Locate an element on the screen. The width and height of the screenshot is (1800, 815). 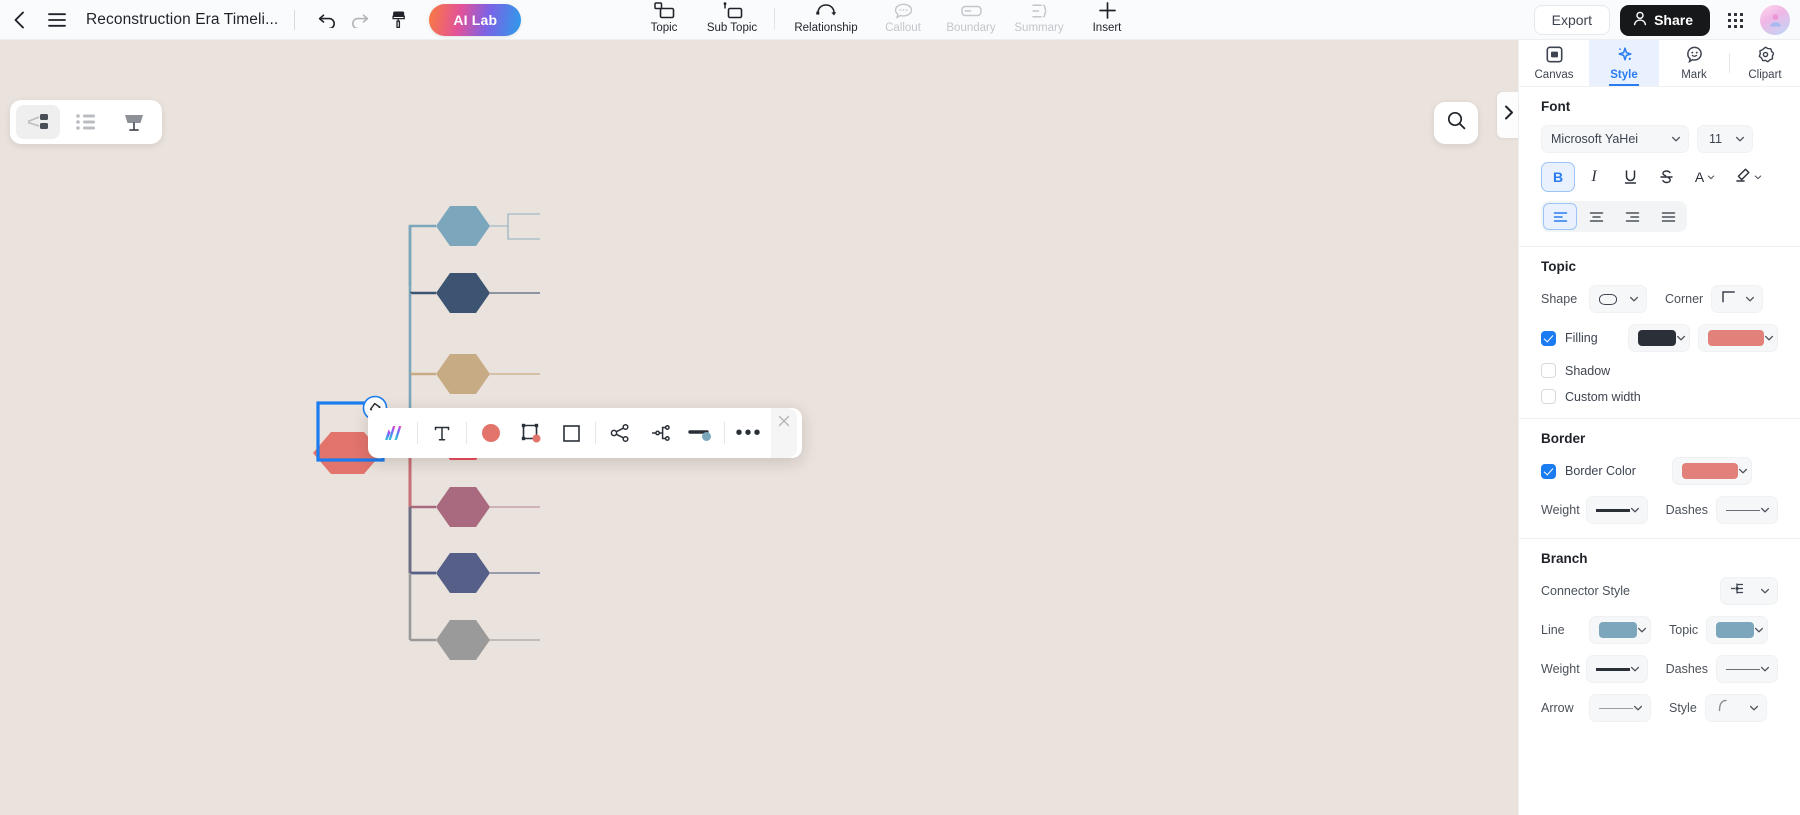
tool-insert: Insert is located at coordinates (1107, 20).